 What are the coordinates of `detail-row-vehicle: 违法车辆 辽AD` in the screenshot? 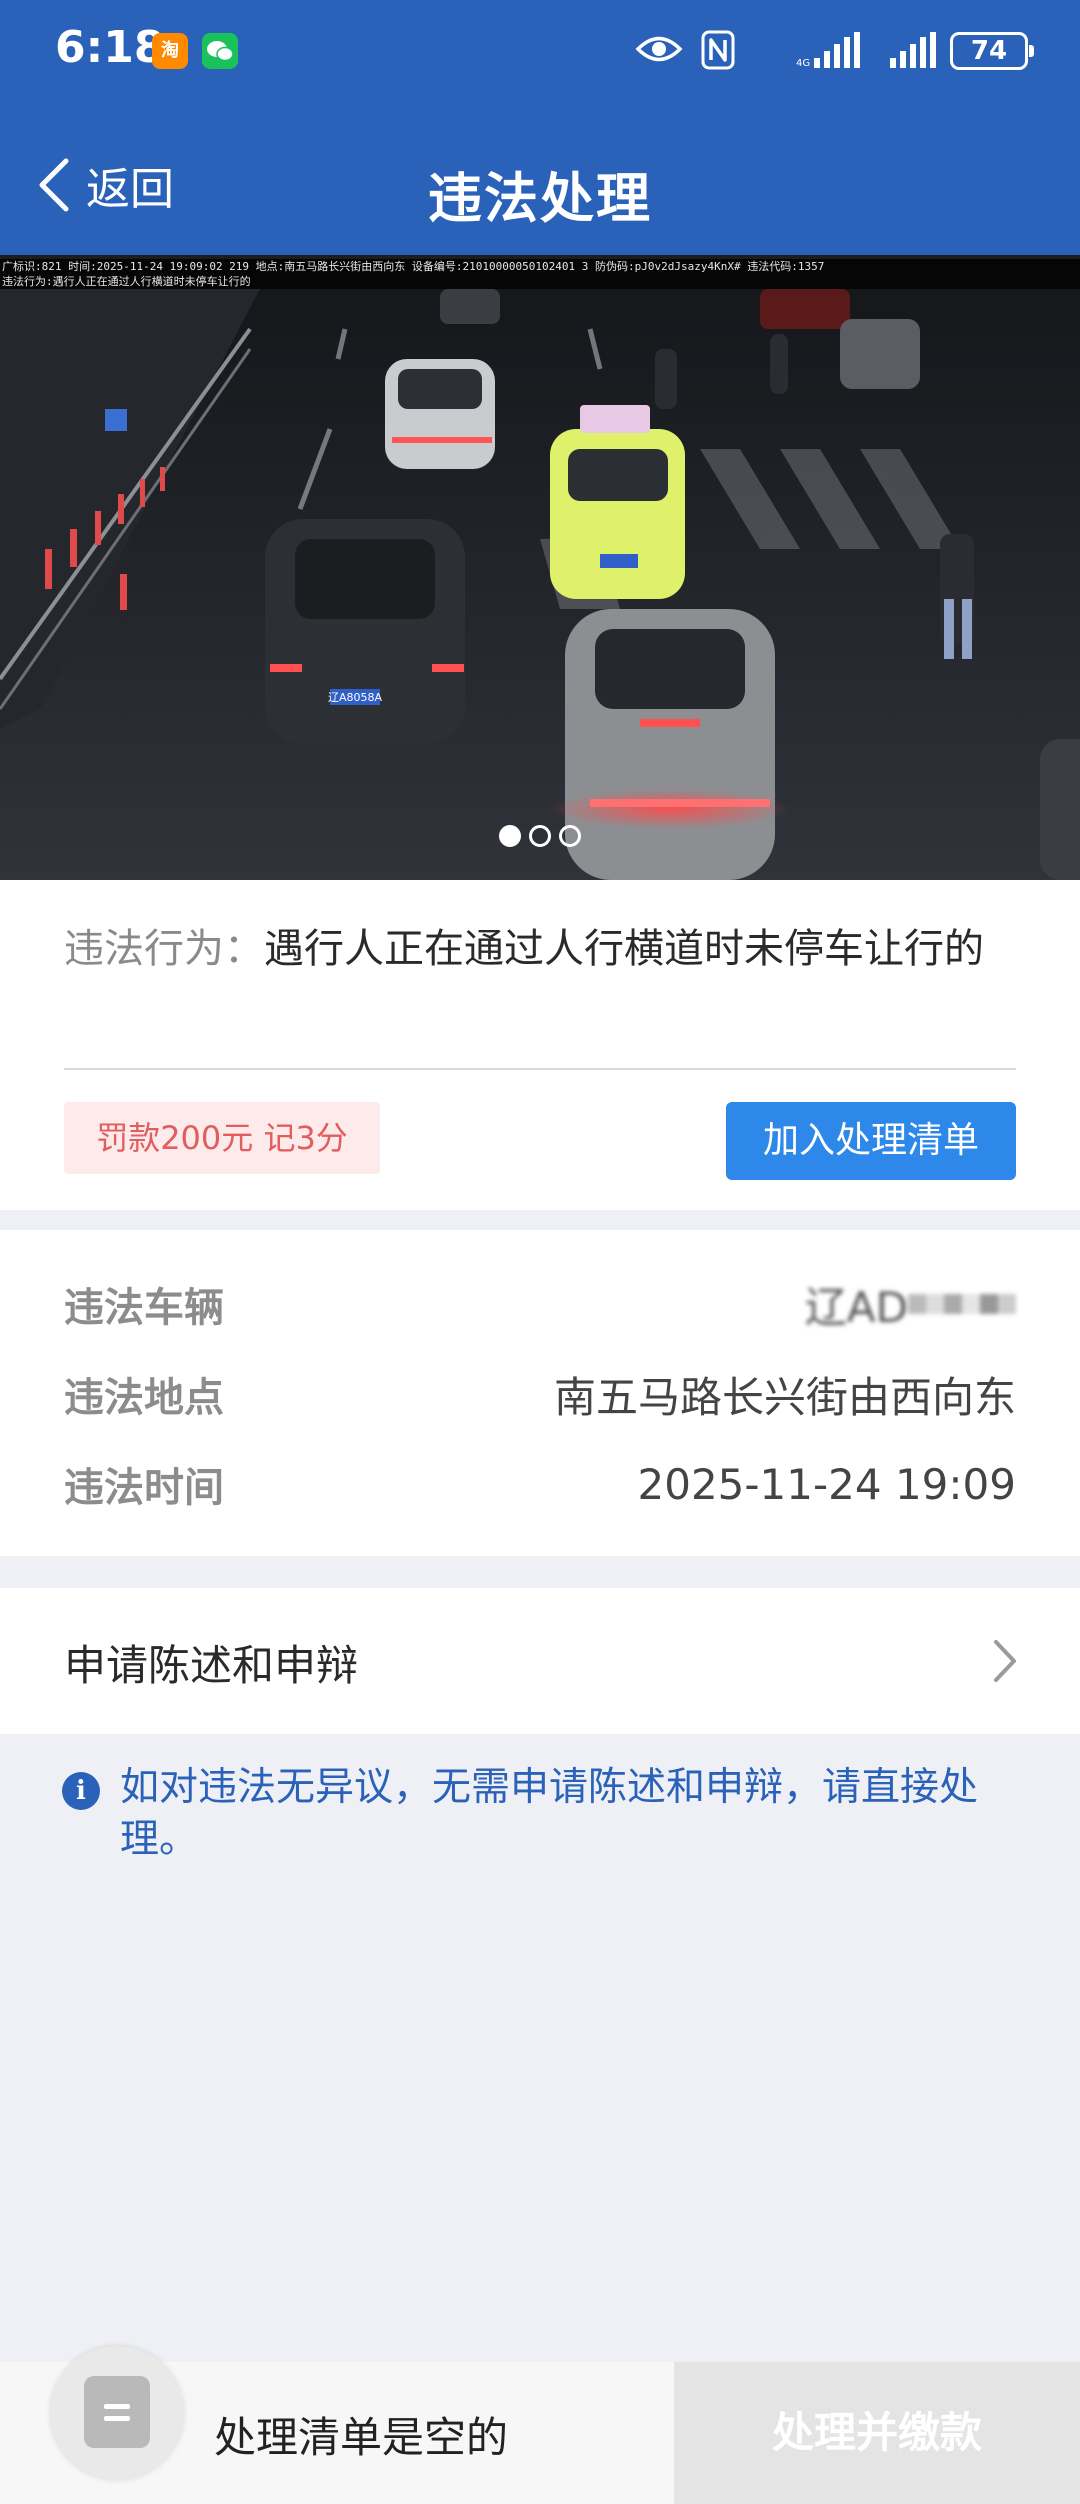 It's located at (540, 1304).